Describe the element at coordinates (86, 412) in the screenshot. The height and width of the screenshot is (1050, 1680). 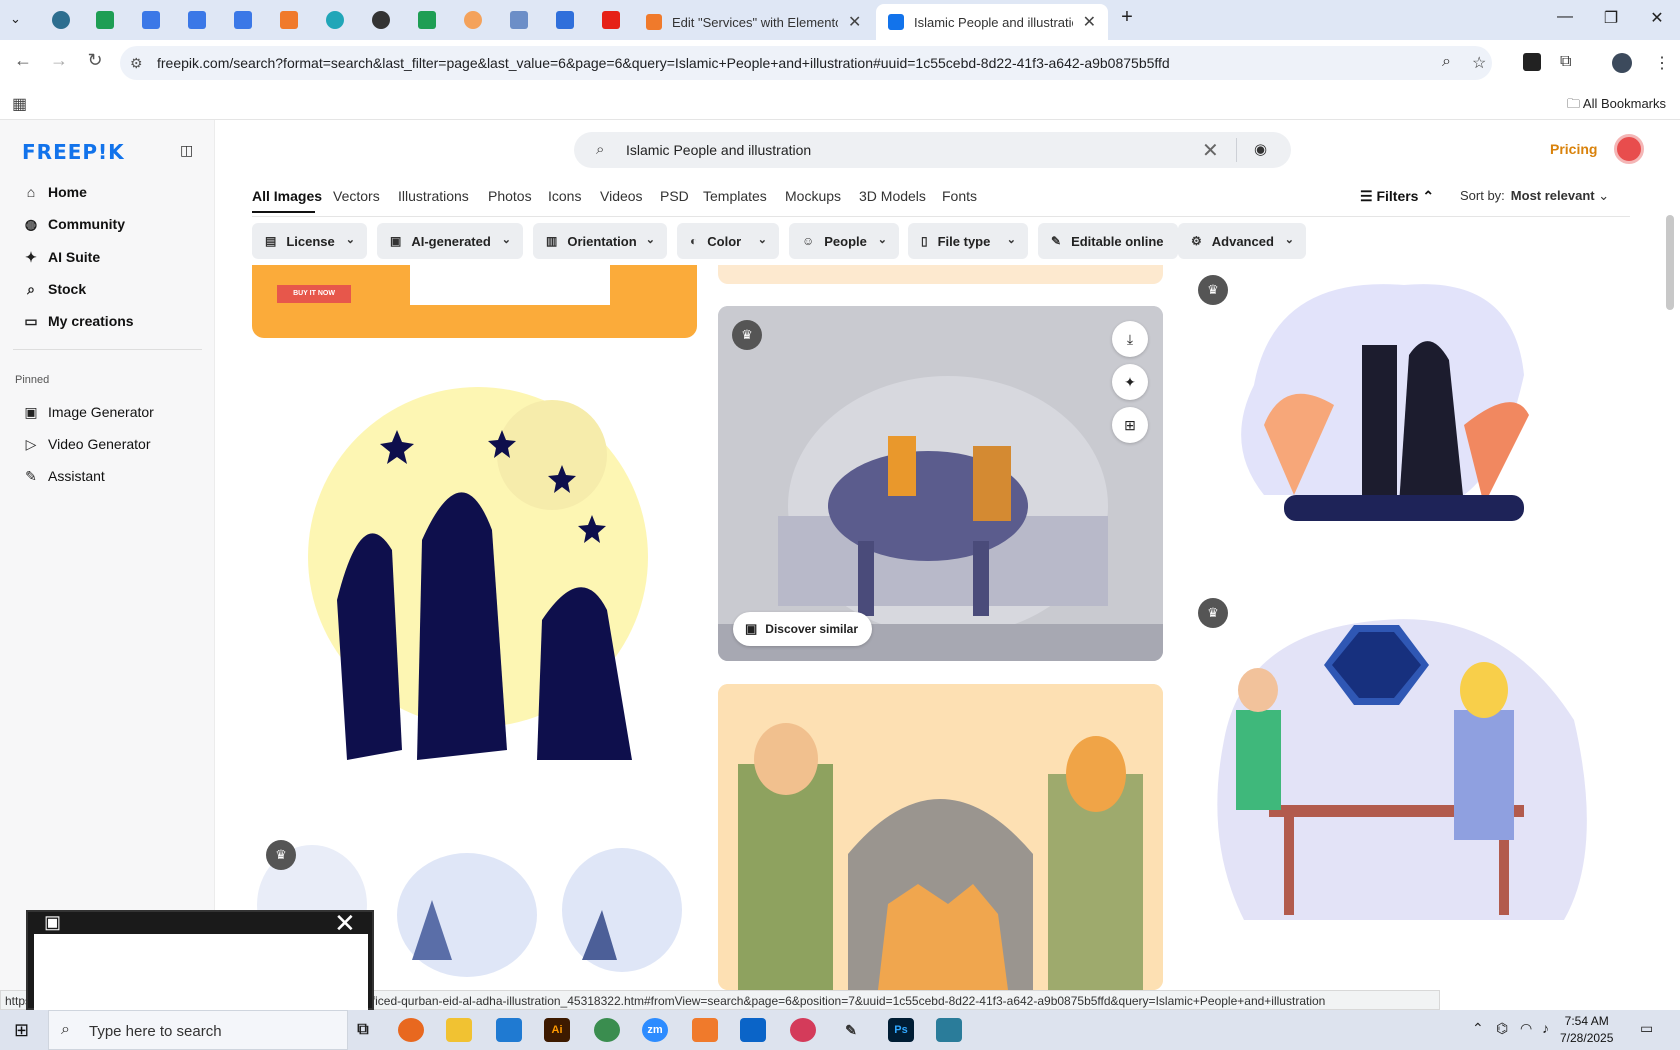
I see `sidebar-item-image-generator: ▣ Image Generator` at that location.